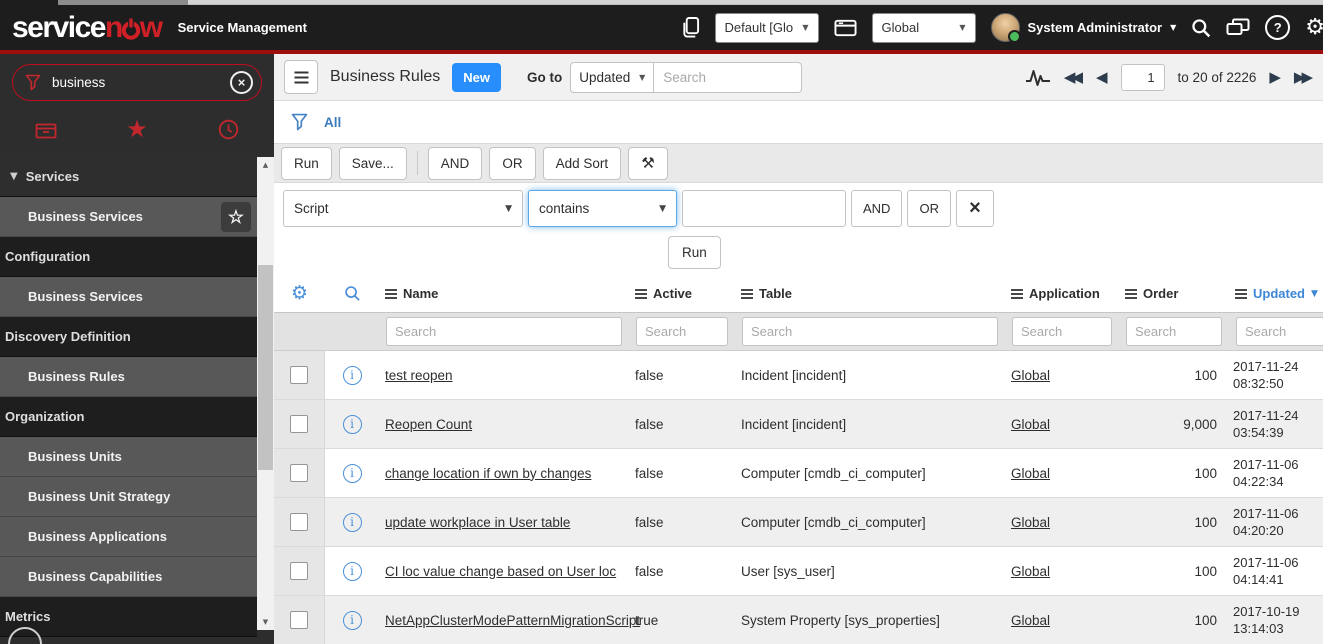 The image size is (1323, 644). What do you see at coordinates (798, 163) in the screenshot?
I see `condition-builder-toolbar: Run Save... AND OR Add Sort ⚒` at bounding box center [798, 163].